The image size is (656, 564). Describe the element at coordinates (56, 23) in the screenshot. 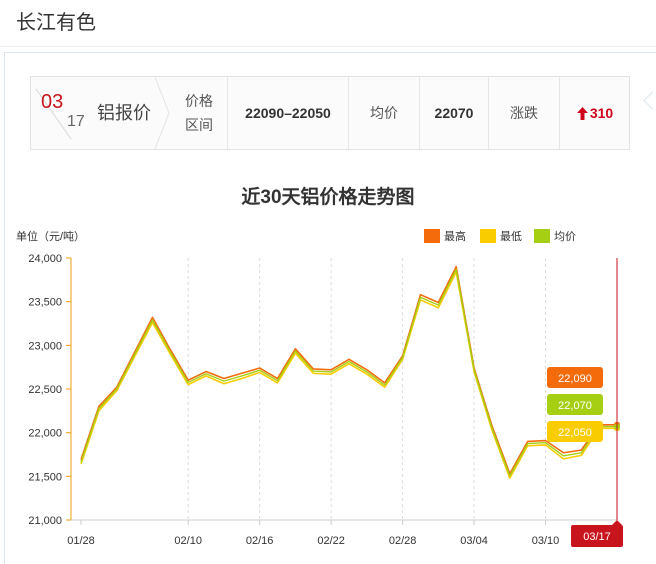

I see `site-title: 长江有色` at that location.